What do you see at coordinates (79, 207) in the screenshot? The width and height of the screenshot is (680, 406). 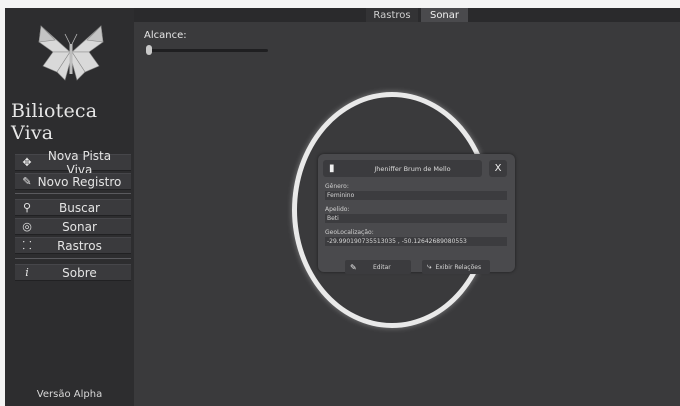 I see `nav-label: Buscar` at bounding box center [79, 207].